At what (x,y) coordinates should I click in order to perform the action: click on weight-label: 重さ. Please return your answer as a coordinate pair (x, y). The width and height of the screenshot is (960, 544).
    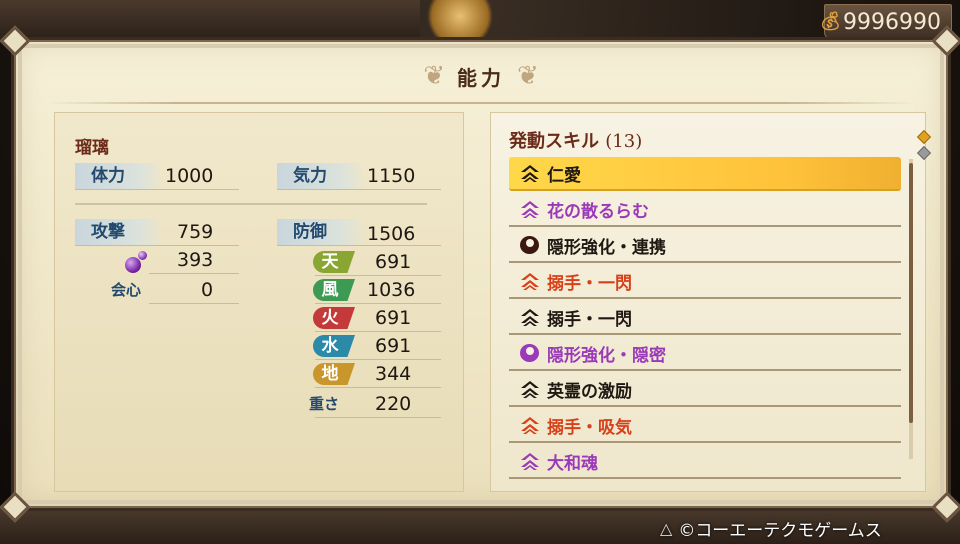
    Looking at the image, I should click on (324, 404).